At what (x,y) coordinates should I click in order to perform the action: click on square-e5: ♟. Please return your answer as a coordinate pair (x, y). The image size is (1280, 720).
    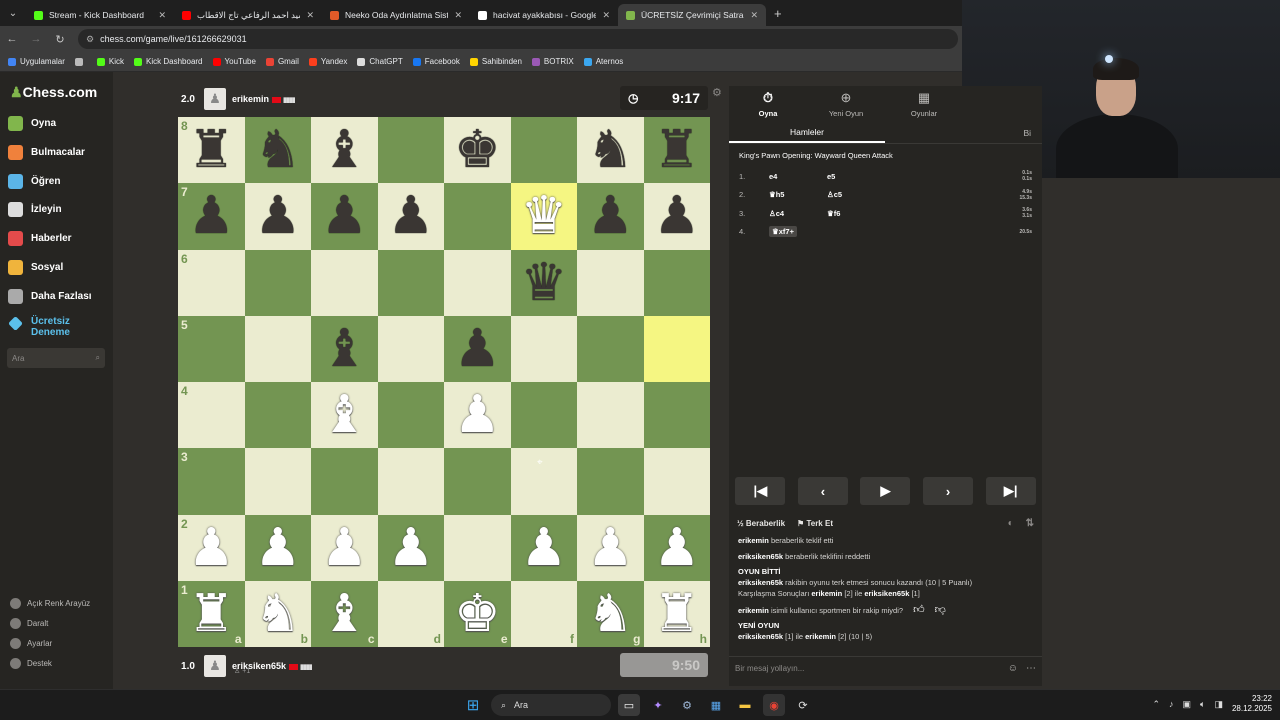
    Looking at the image, I should click on (477, 348).